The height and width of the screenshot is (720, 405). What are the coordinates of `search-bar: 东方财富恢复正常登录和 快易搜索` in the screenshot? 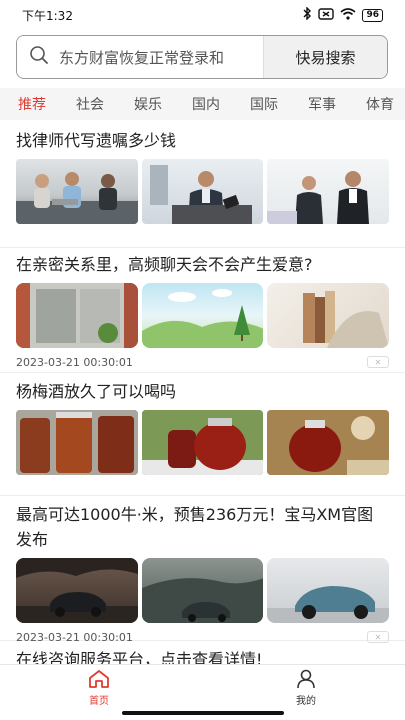 It's located at (202, 57).